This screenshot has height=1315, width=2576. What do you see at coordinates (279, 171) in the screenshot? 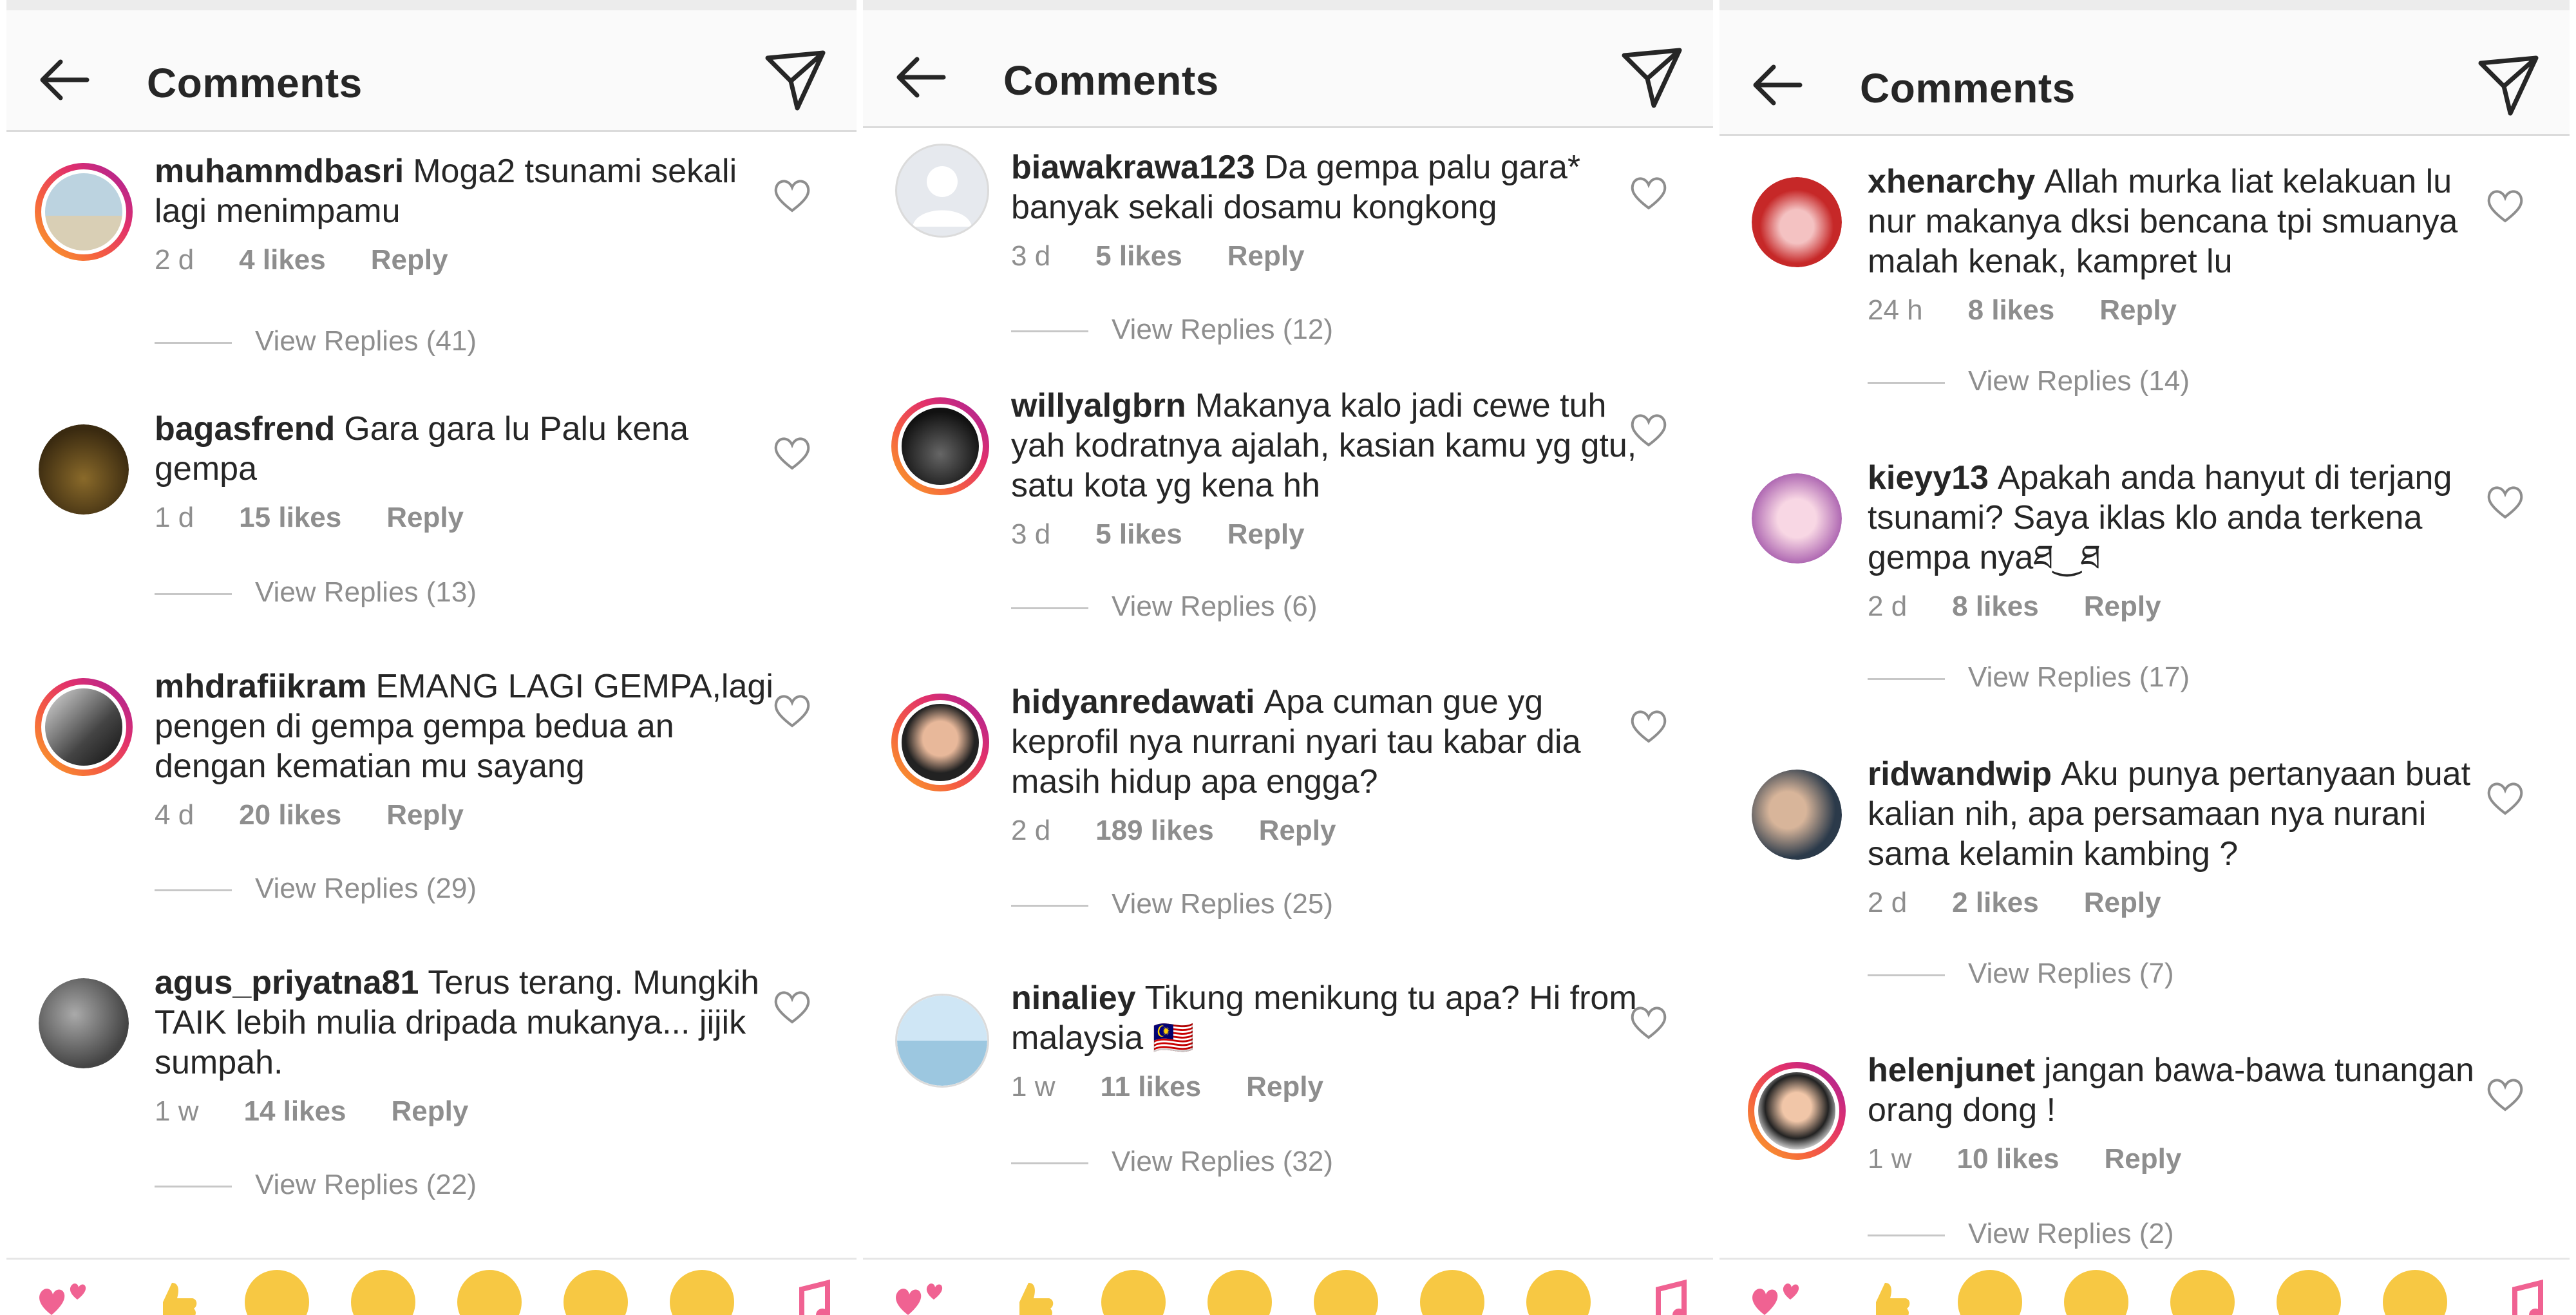
I see `username: muhammdbasri` at bounding box center [279, 171].